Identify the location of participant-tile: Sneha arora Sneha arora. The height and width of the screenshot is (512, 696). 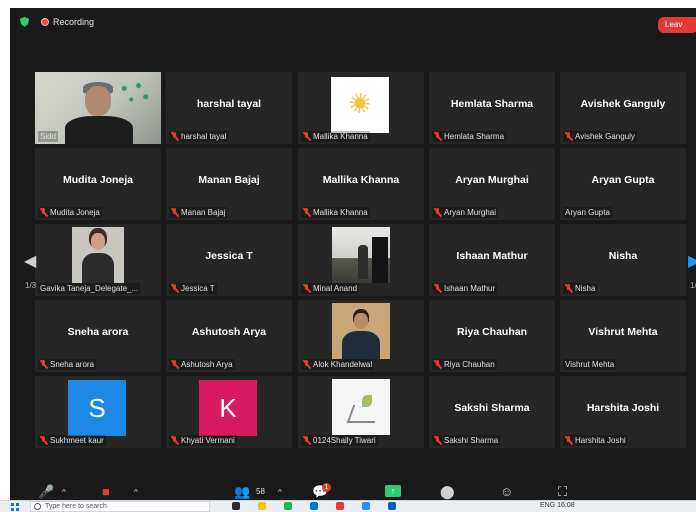
(98, 336).